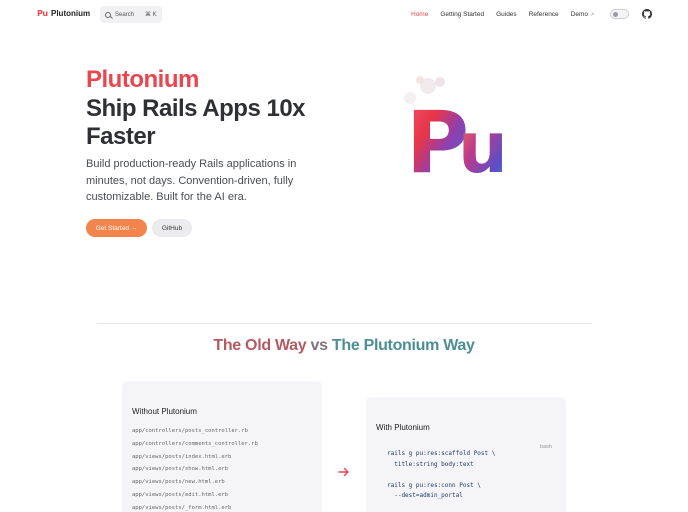 The width and height of the screenshot is (688, 512). I want to click on external-link-icon: ↗, so click(592, 15).